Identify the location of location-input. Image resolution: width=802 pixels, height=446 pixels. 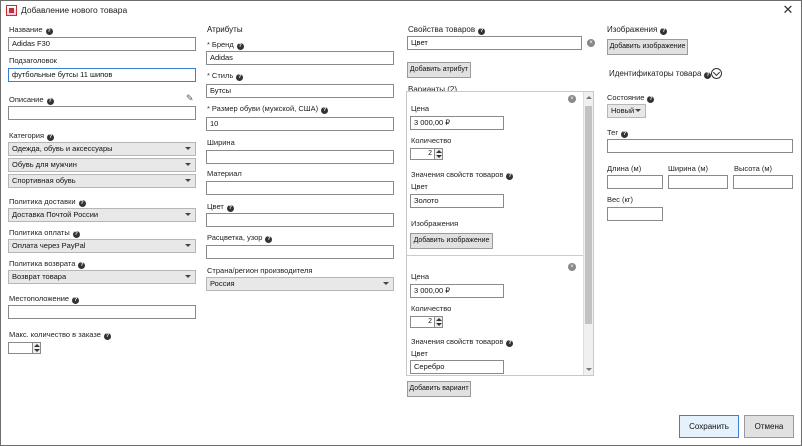
(102, 312).